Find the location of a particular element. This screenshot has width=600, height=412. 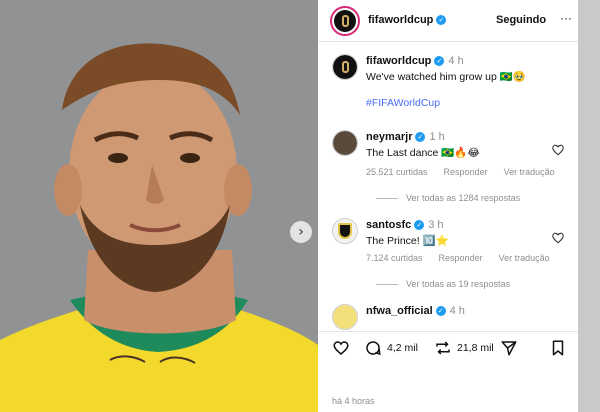

side-gutter is located at coordinates (589, 206).